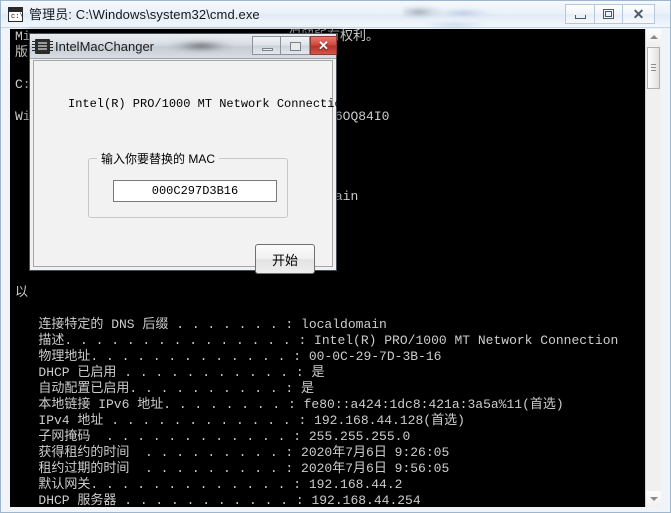 The height and width of the screenshot is (513, 671). I want to click on console-scrollbar, so click(653, 268).